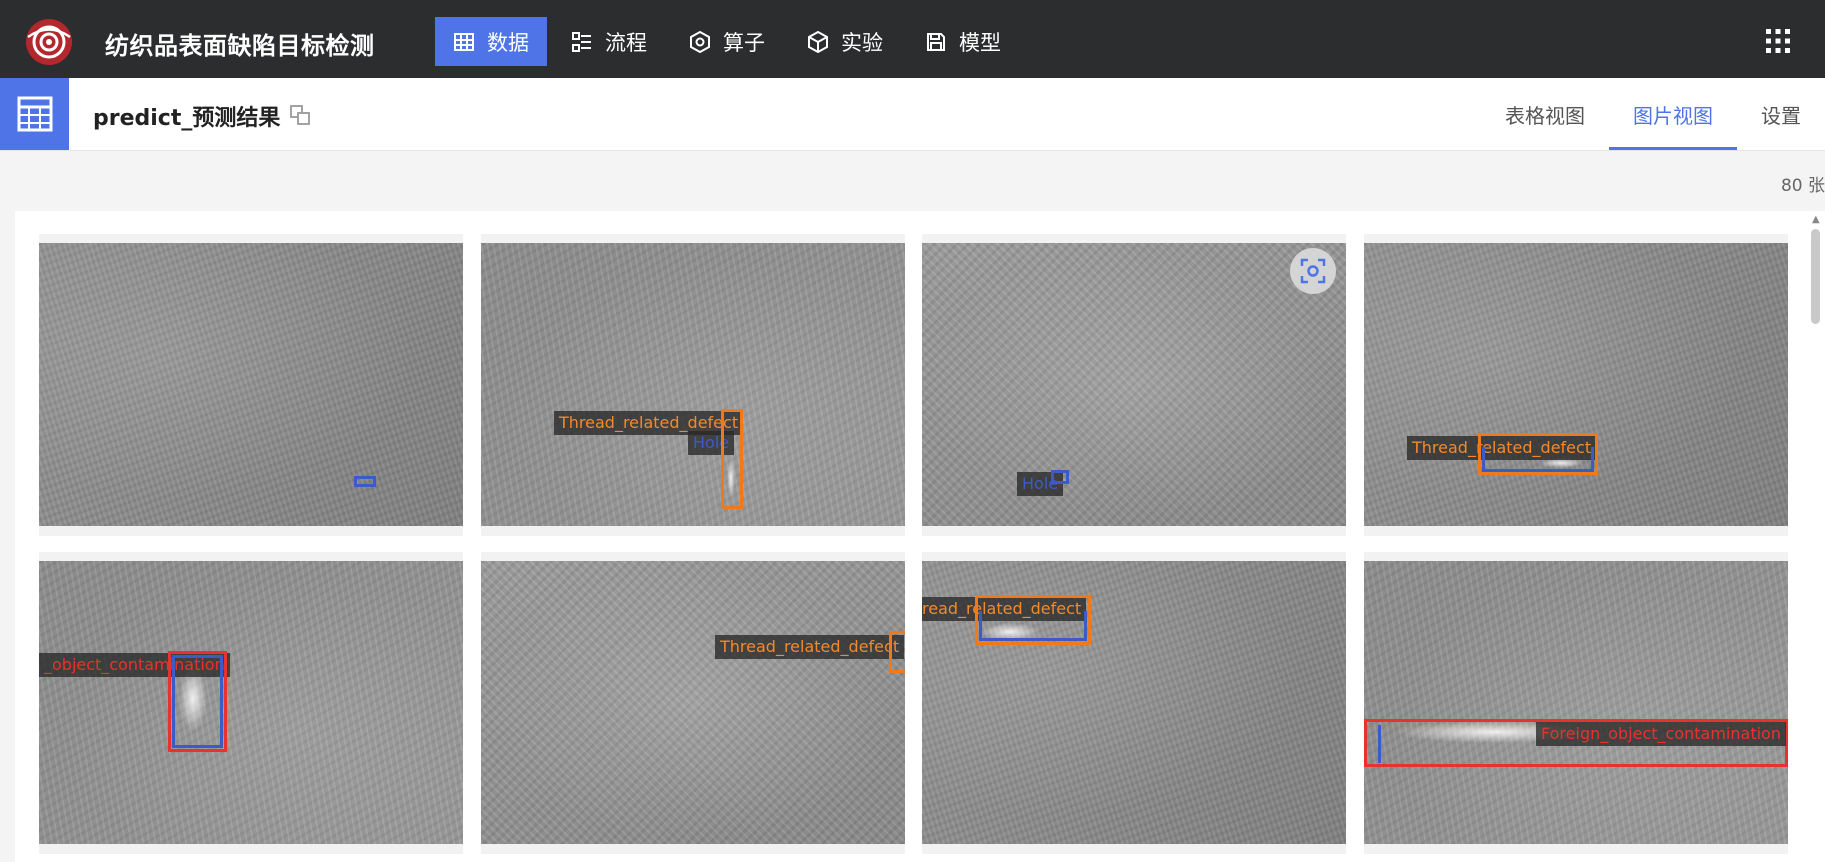  I want to click on fabric-image: Hole Thread_related_defect, so click(693, 384).